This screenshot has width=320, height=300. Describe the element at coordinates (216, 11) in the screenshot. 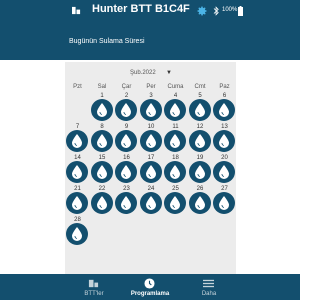

I see `bluetooth-icon` at that location.